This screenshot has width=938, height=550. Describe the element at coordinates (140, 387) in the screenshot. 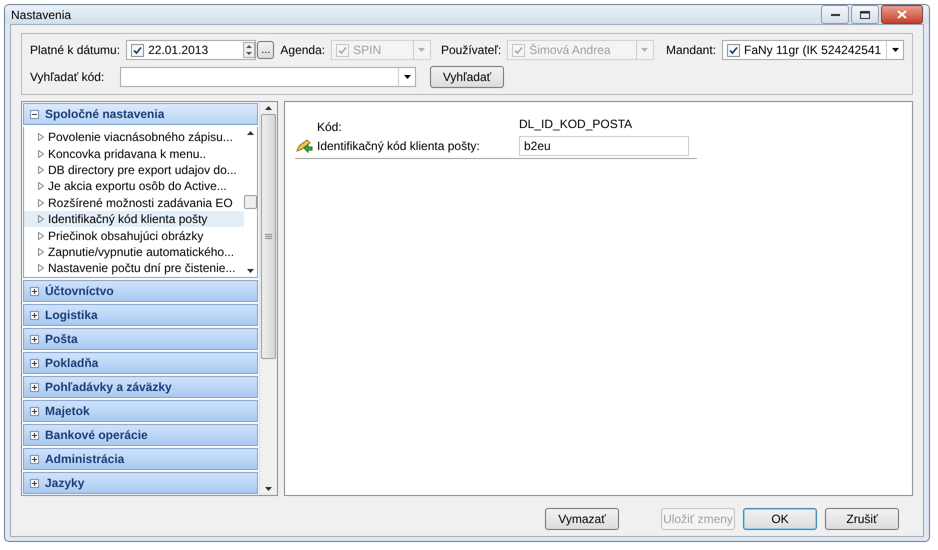

I see `group-header: Pohľadávky a záväzky` at that location.